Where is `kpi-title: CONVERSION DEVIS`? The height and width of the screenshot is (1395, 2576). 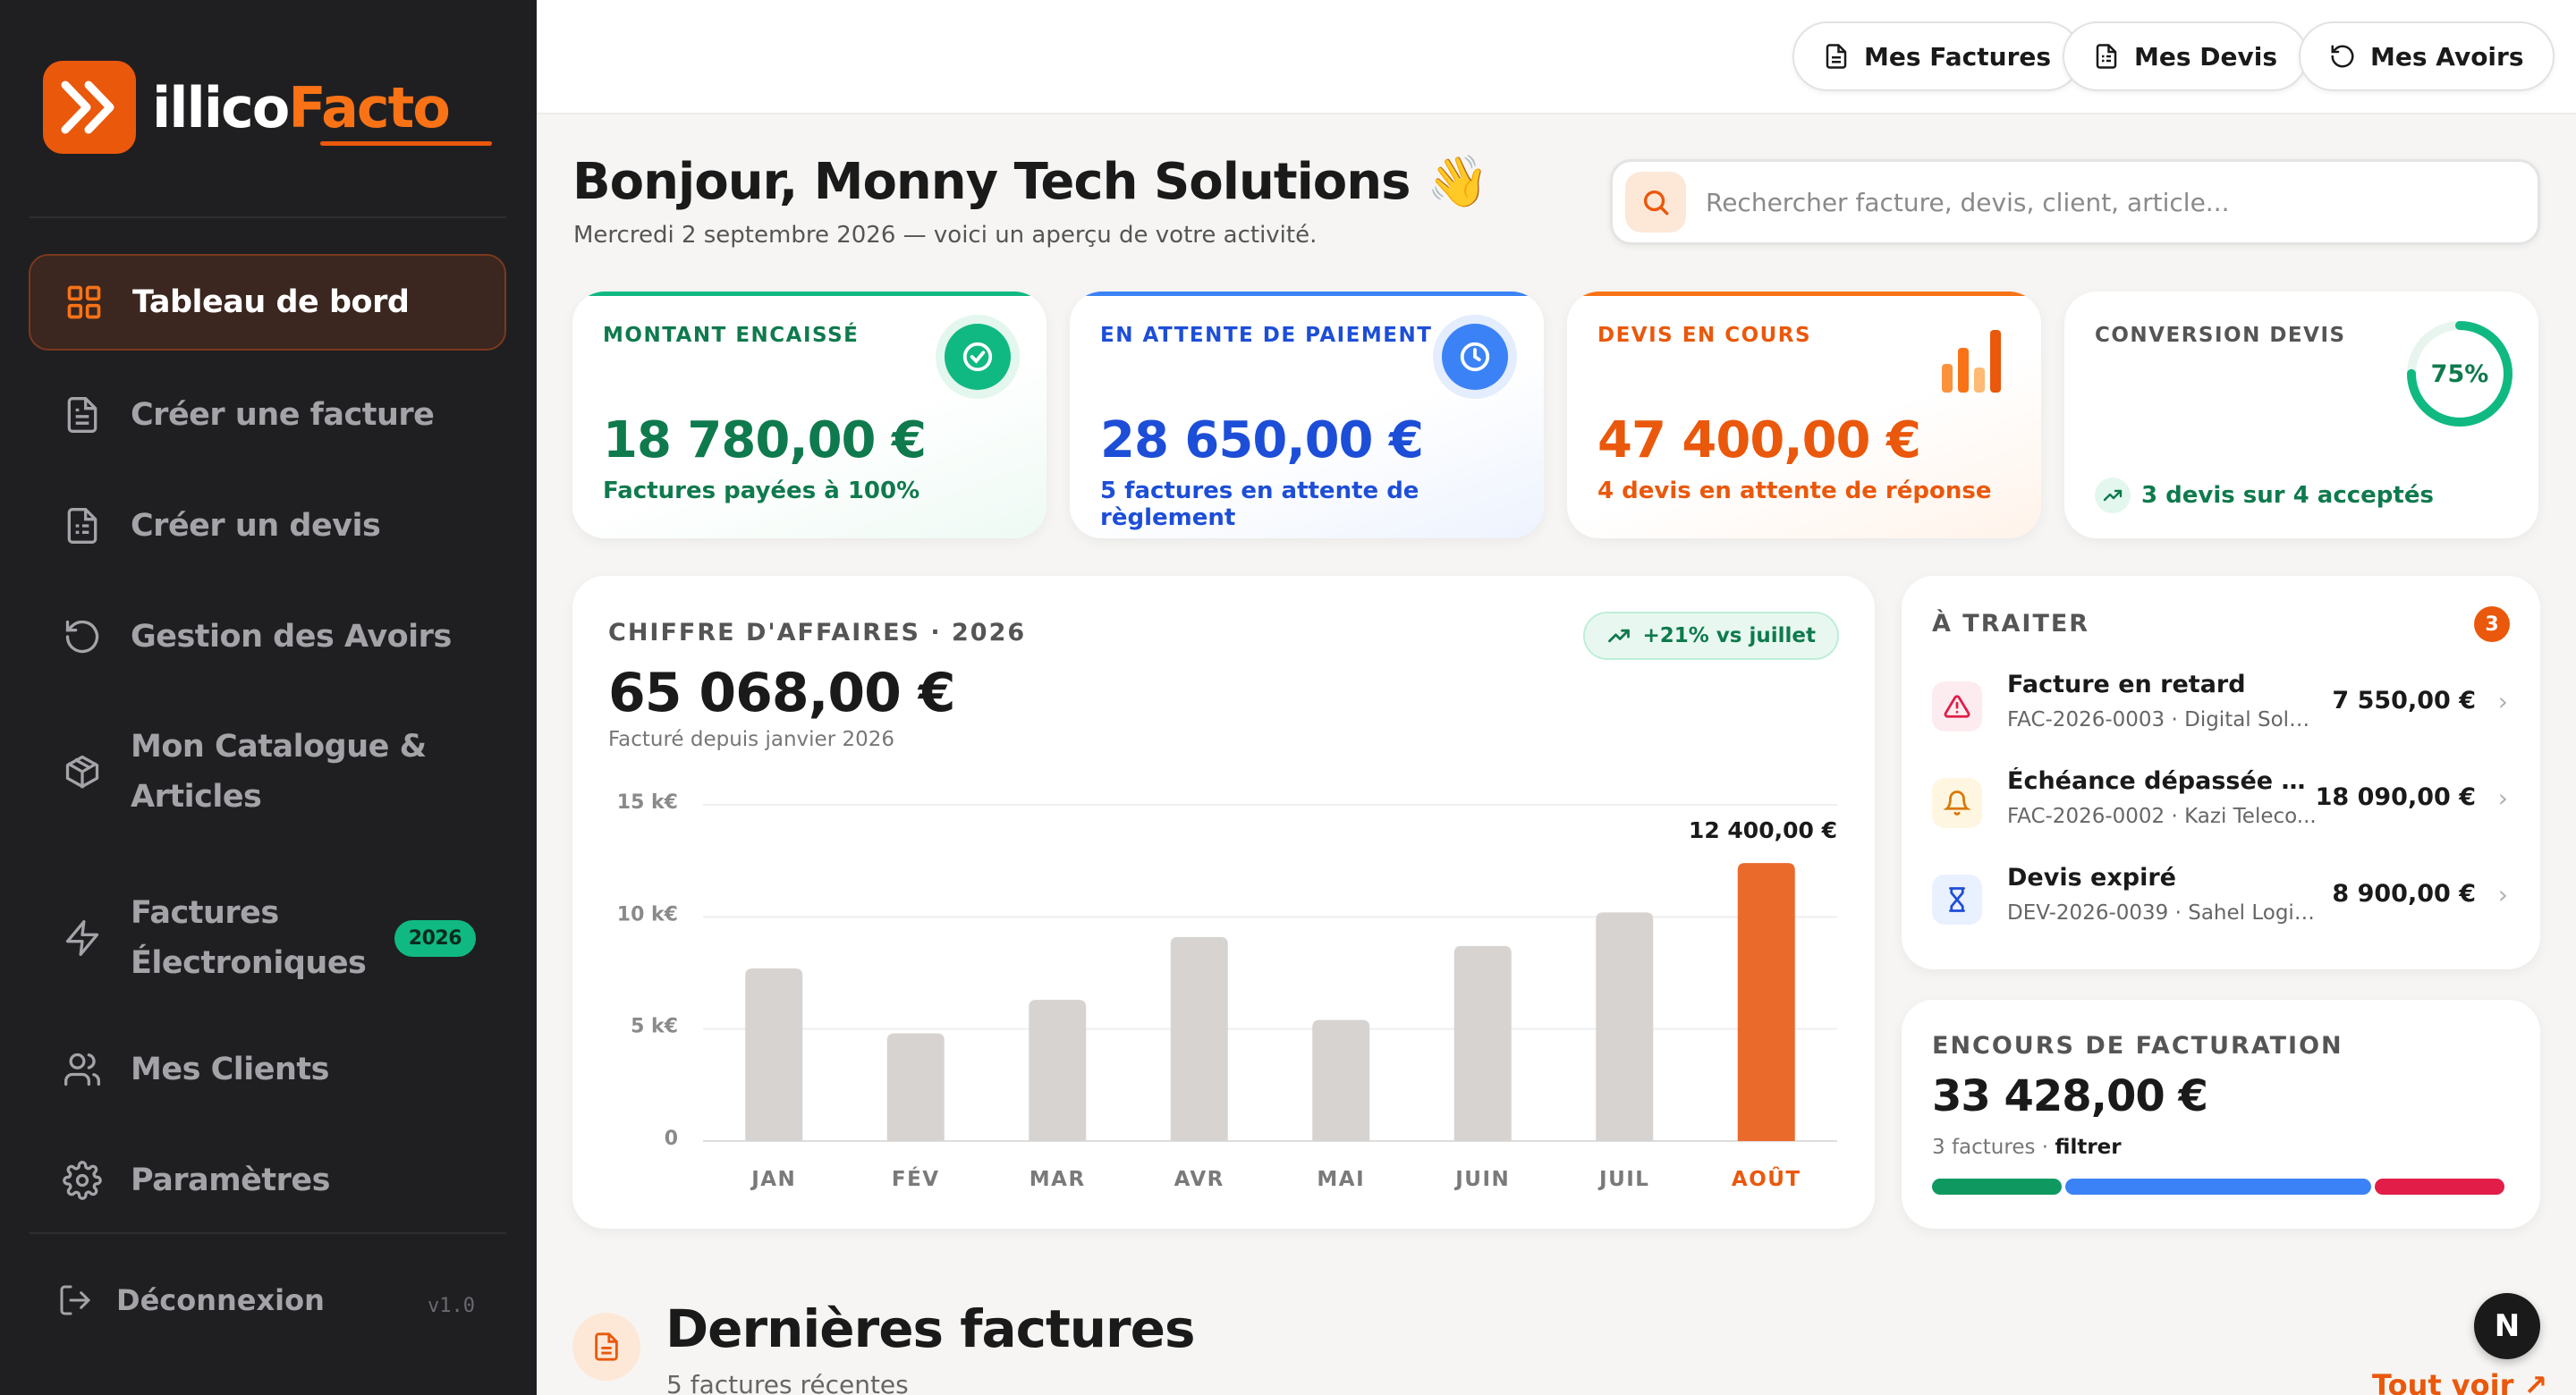 kpi-title: CONVERSION DEVIS is located at coordinates (2220, 335).